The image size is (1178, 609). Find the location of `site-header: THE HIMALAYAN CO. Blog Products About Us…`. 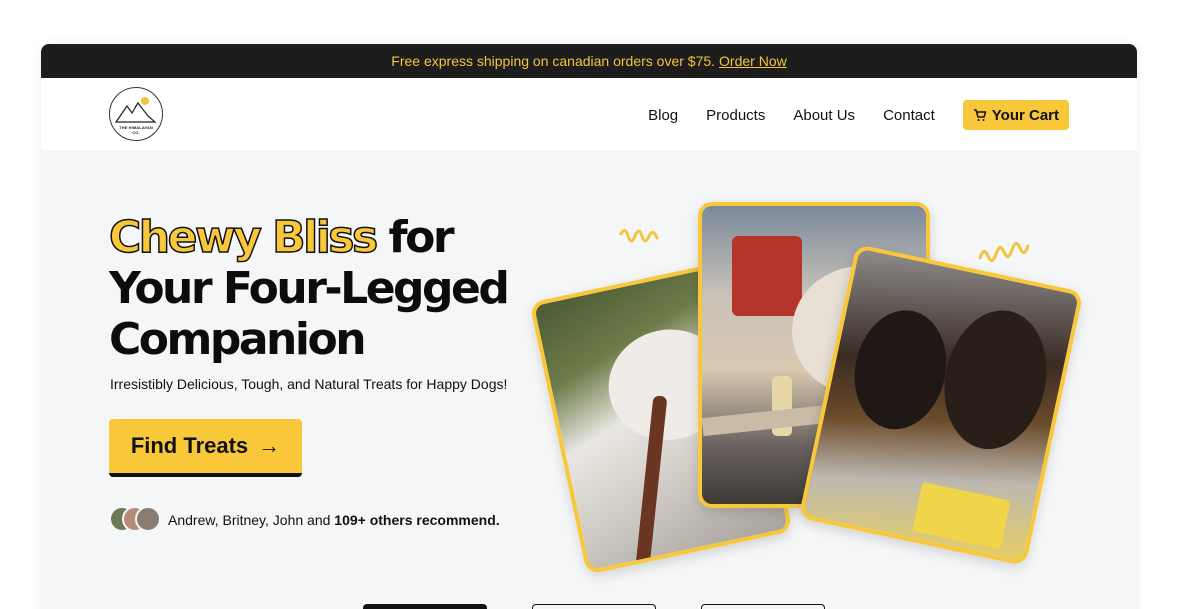

site-header: THE HIMALAYAN CO. Blog Products About Us… is located at coordinates (589, 114).